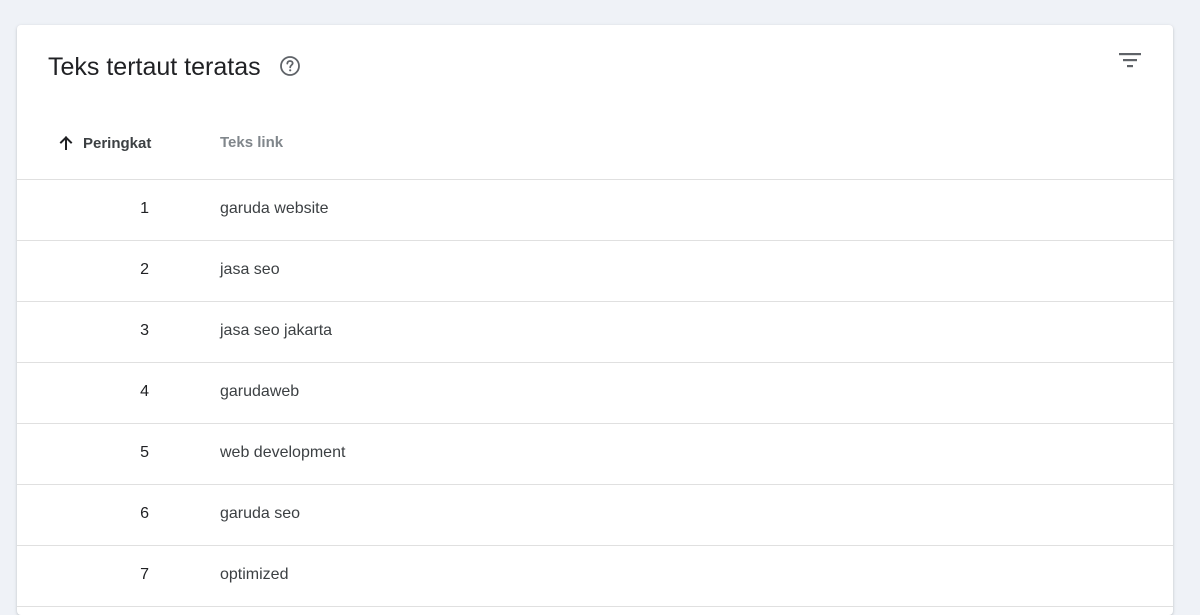  I want to click on filter-button, so click(1130, 62).